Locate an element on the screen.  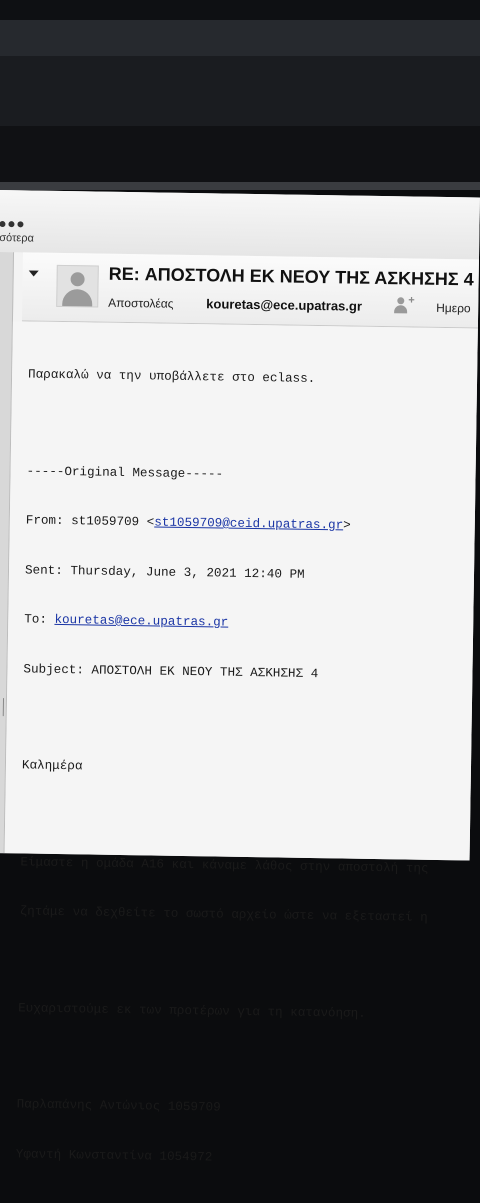
original-from-email-link: st1059709@ceid.upatras.gr is located at coordinates (248, 523).